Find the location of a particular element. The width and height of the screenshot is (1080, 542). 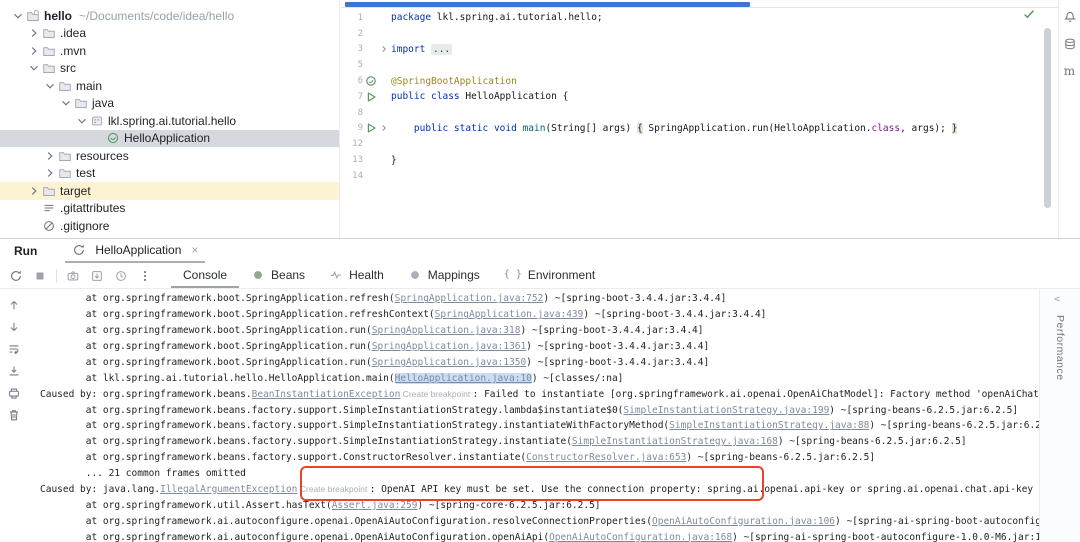

editor-line: 7 public class HelloApplication { is located at coordinates (700, 97).